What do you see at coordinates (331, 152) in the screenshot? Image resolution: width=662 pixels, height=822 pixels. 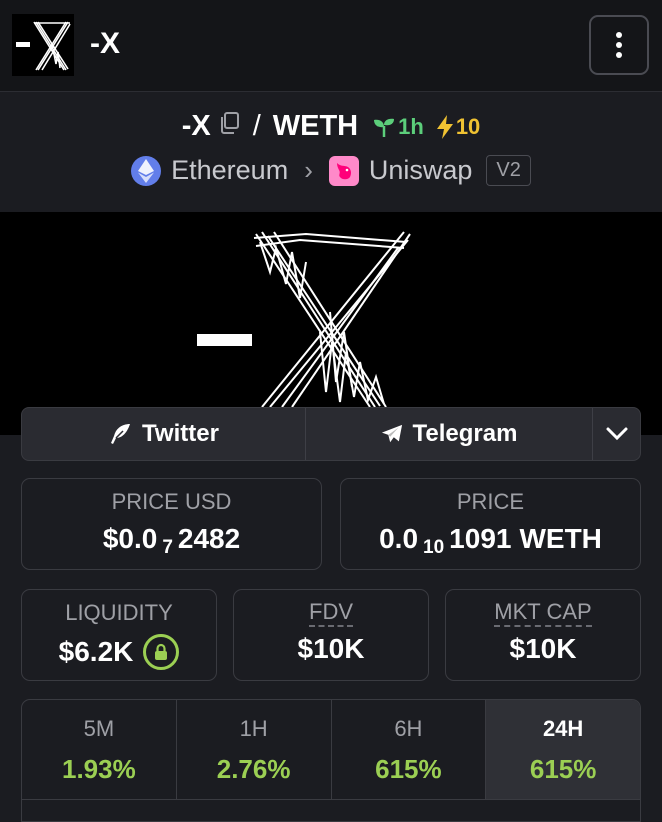 I see `pair-header: -X / WETH 1h 10 Ethereum › Uniswap V2` at bounding box center [331, 152].